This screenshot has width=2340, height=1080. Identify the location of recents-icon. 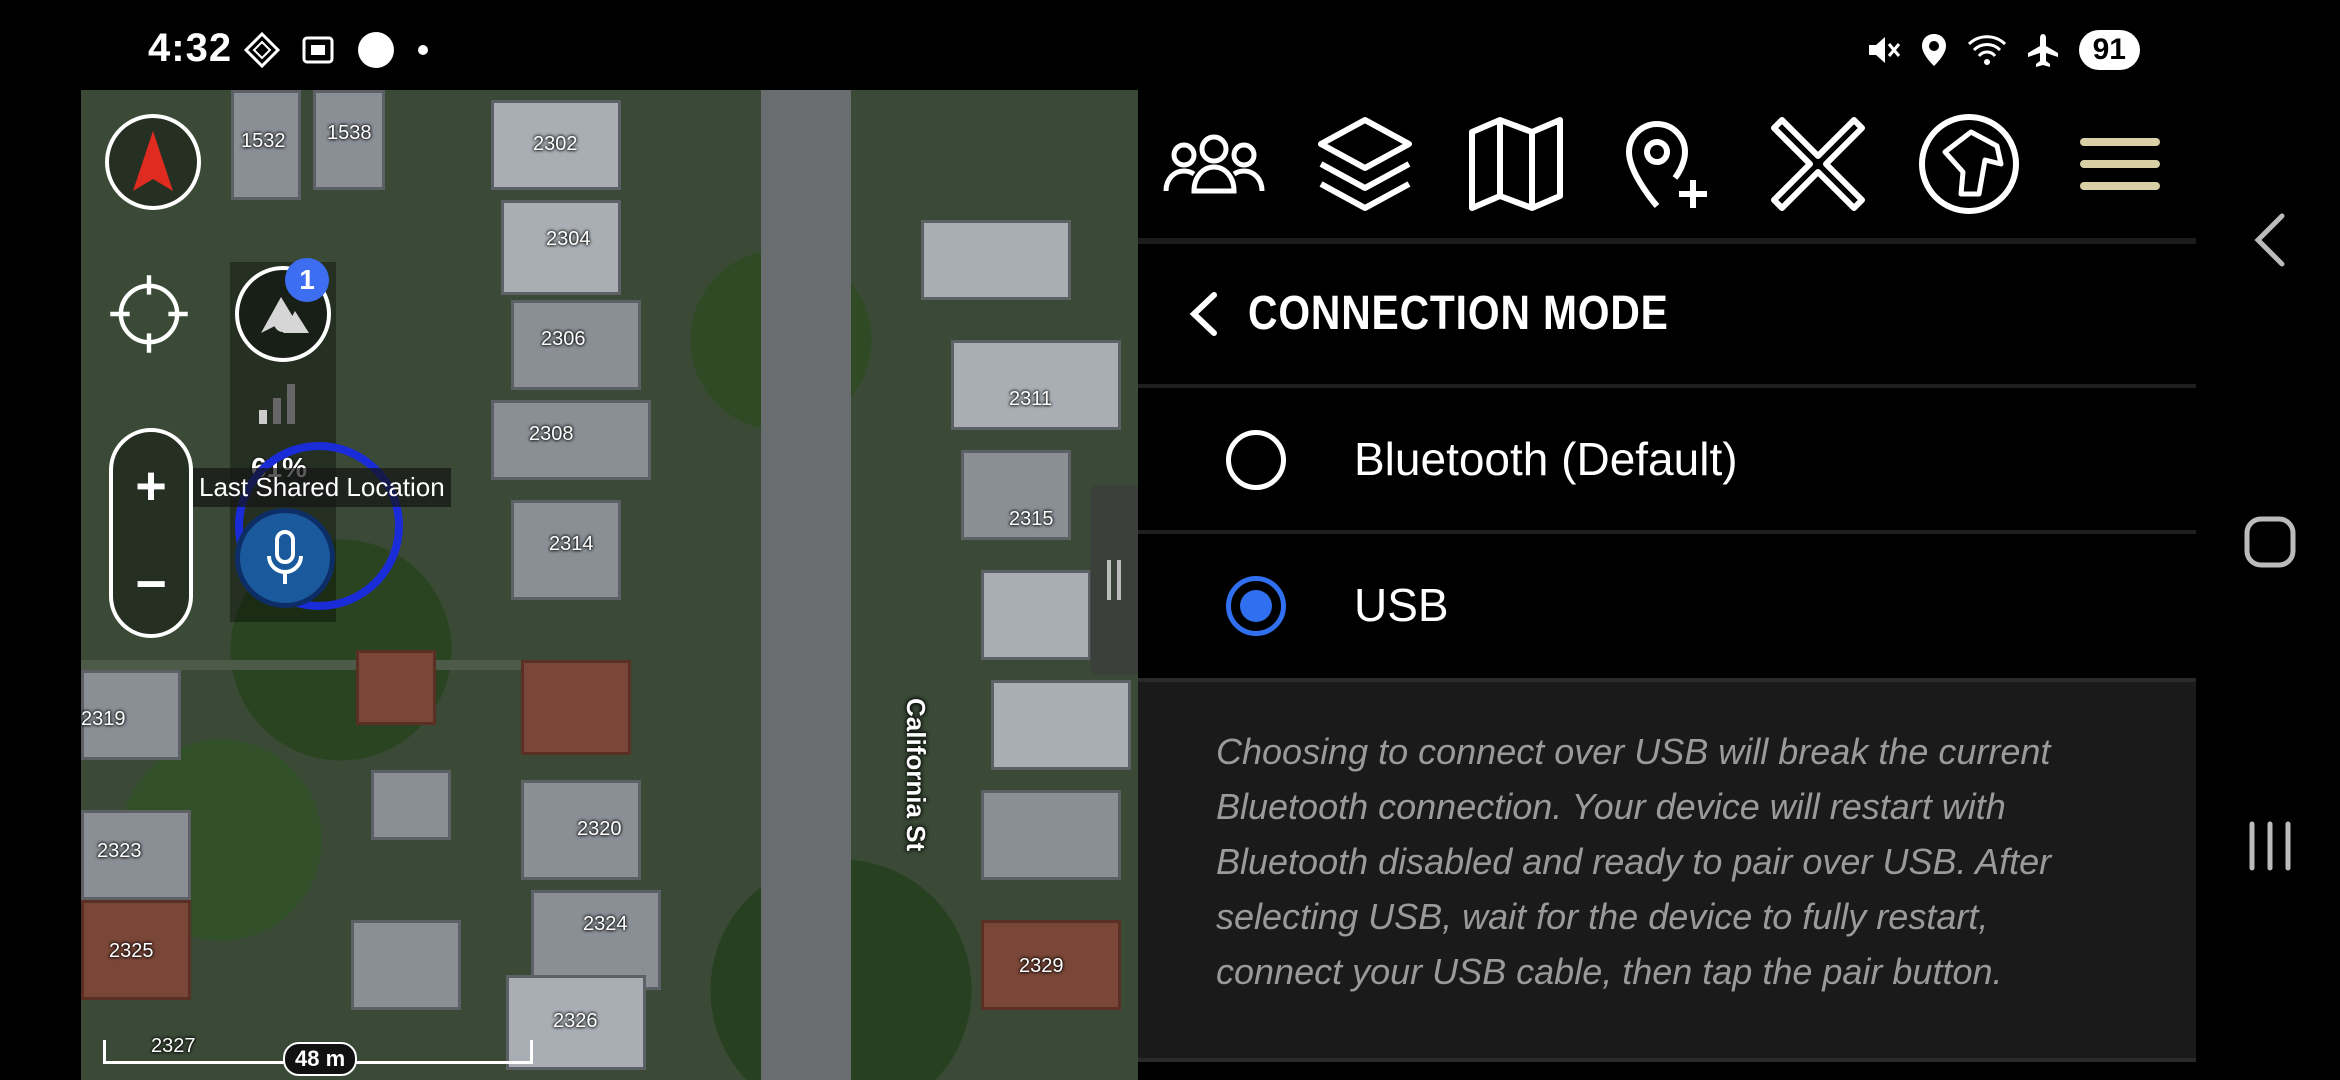
(2270, 846).